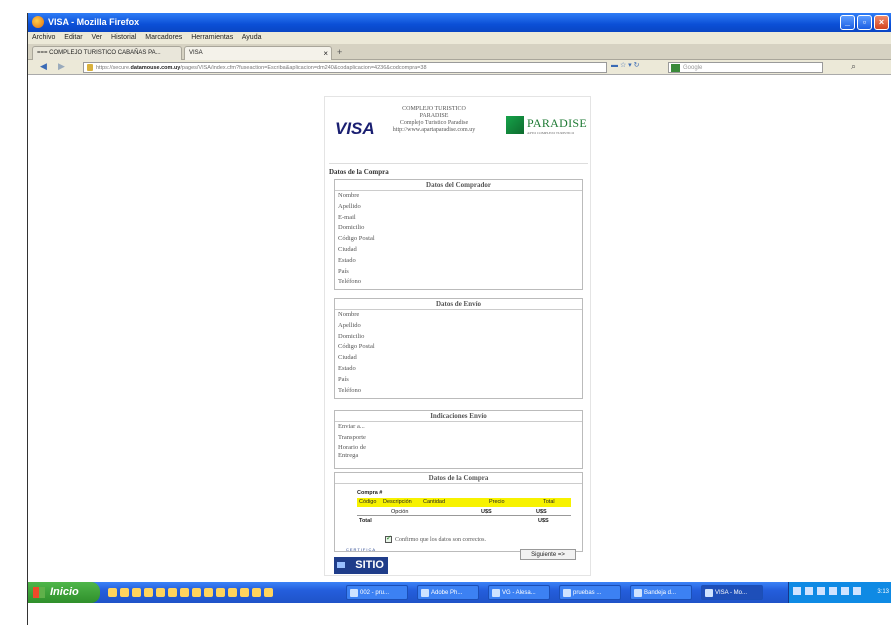  Describe the element at coordinates (252, 37) in the screenshot. I see `menu-ayuda: Ayuda` at that location.